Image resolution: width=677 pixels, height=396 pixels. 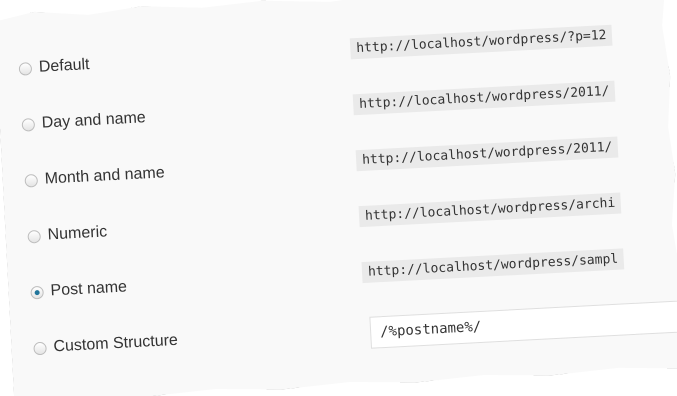 What do you see at coordinates (105, 176) in the screenshot?
I see `option-label-month-and-name: Month and name` at bounding box center [105, 176].